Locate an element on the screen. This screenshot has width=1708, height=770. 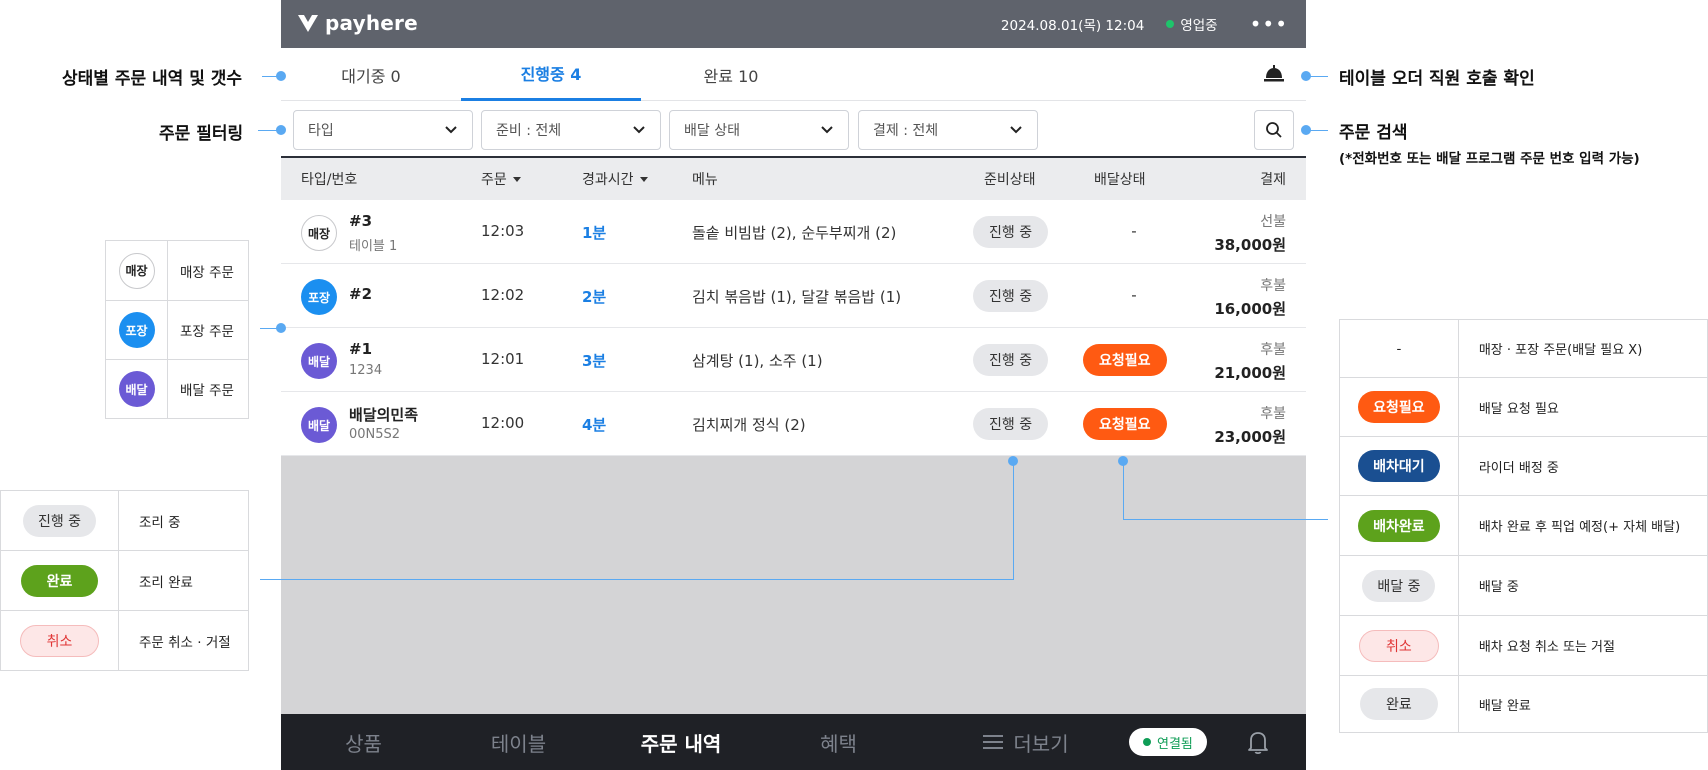
legend-badge-cell: 배달 중 is located at coordinates (1399, 585).